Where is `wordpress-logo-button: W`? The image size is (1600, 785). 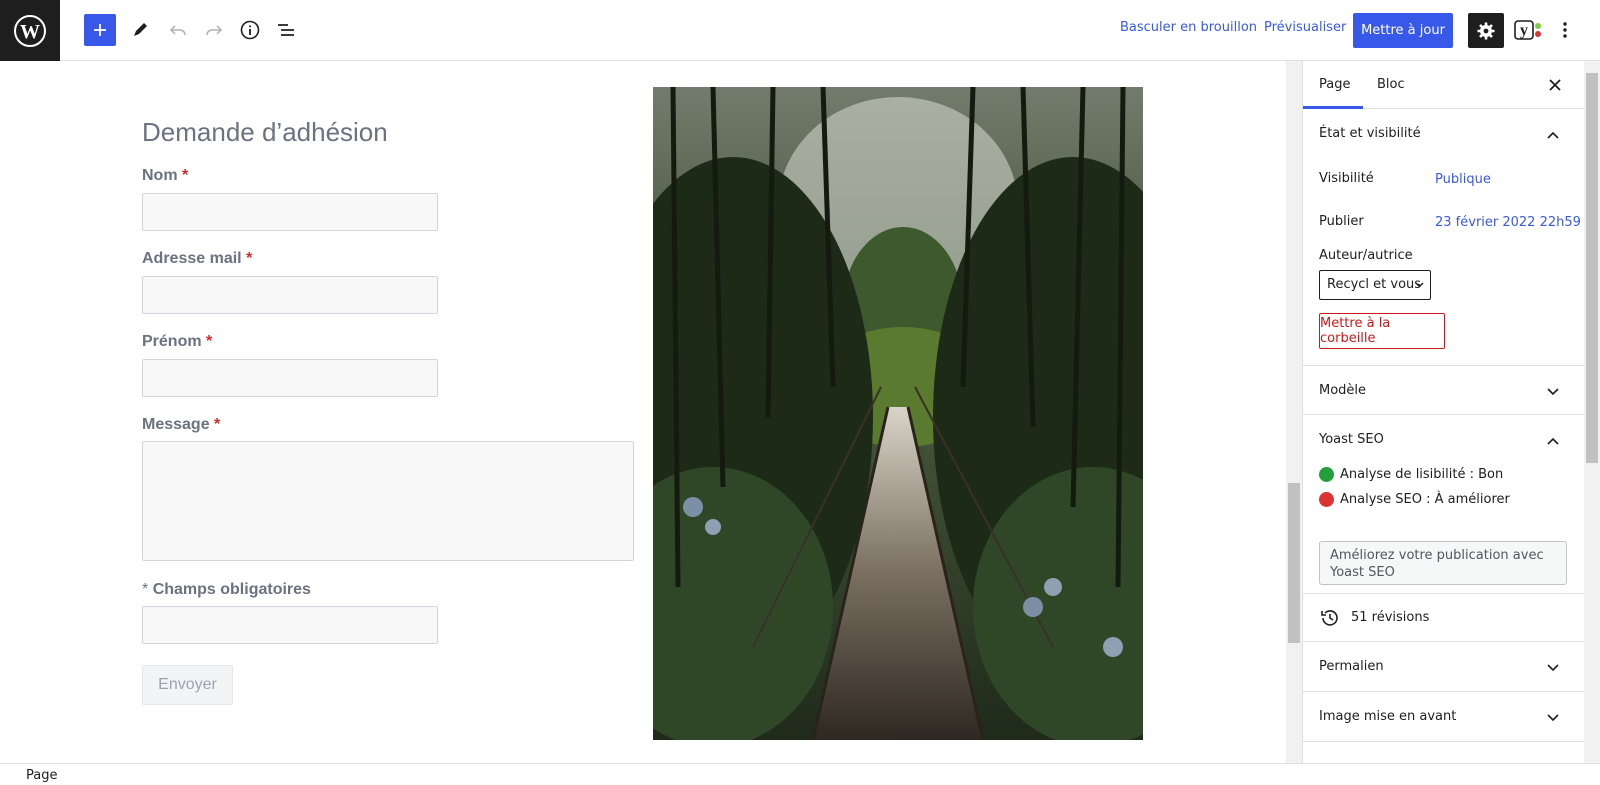
wordpress-logo-button: W is located at coordinates (30, 30).